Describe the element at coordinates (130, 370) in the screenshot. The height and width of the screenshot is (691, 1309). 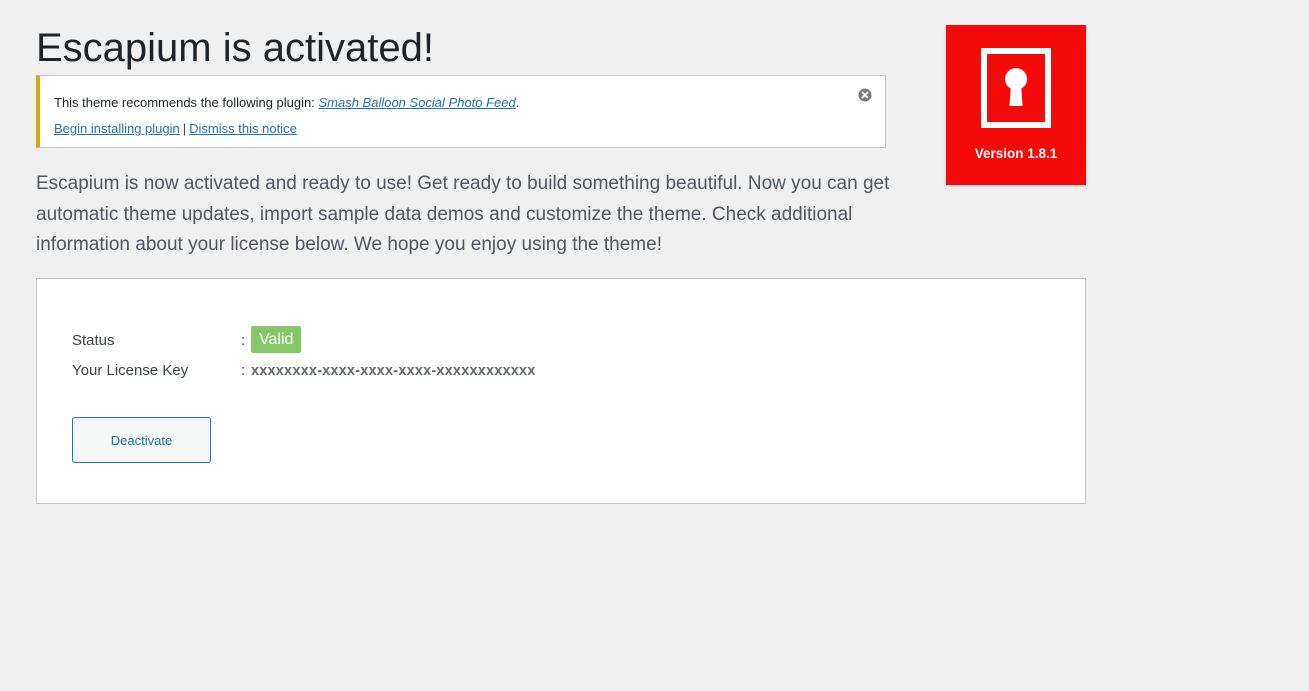
I see `license-key-label: Your License Key` at that location.